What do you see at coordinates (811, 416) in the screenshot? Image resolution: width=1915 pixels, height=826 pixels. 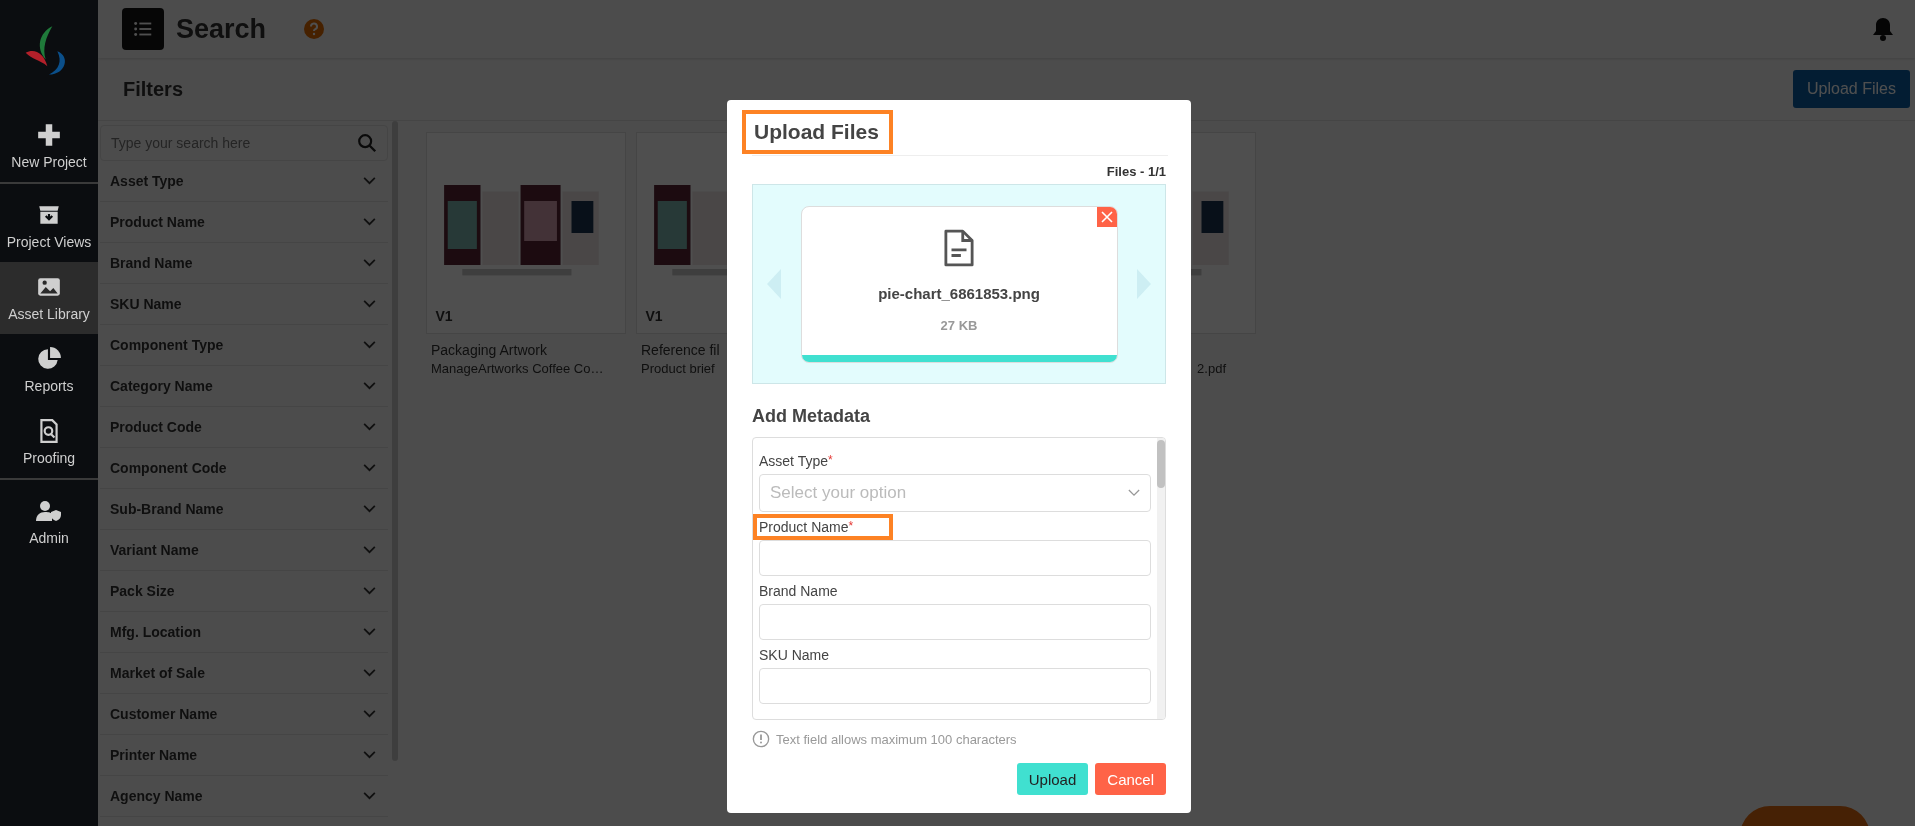 I see `section-title: Add Metadata` at bounding box center [811, 416].